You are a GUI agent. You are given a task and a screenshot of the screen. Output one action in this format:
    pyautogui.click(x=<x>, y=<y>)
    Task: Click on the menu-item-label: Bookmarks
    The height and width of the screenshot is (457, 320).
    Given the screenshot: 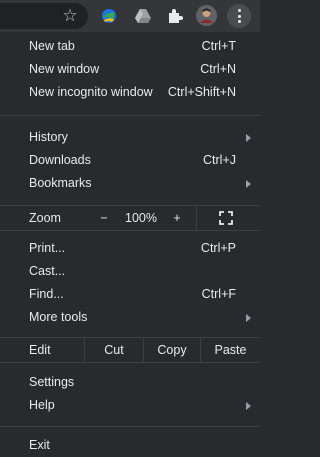 What is the action you would take?
    pyautogui.click(x=60, y=183)
    